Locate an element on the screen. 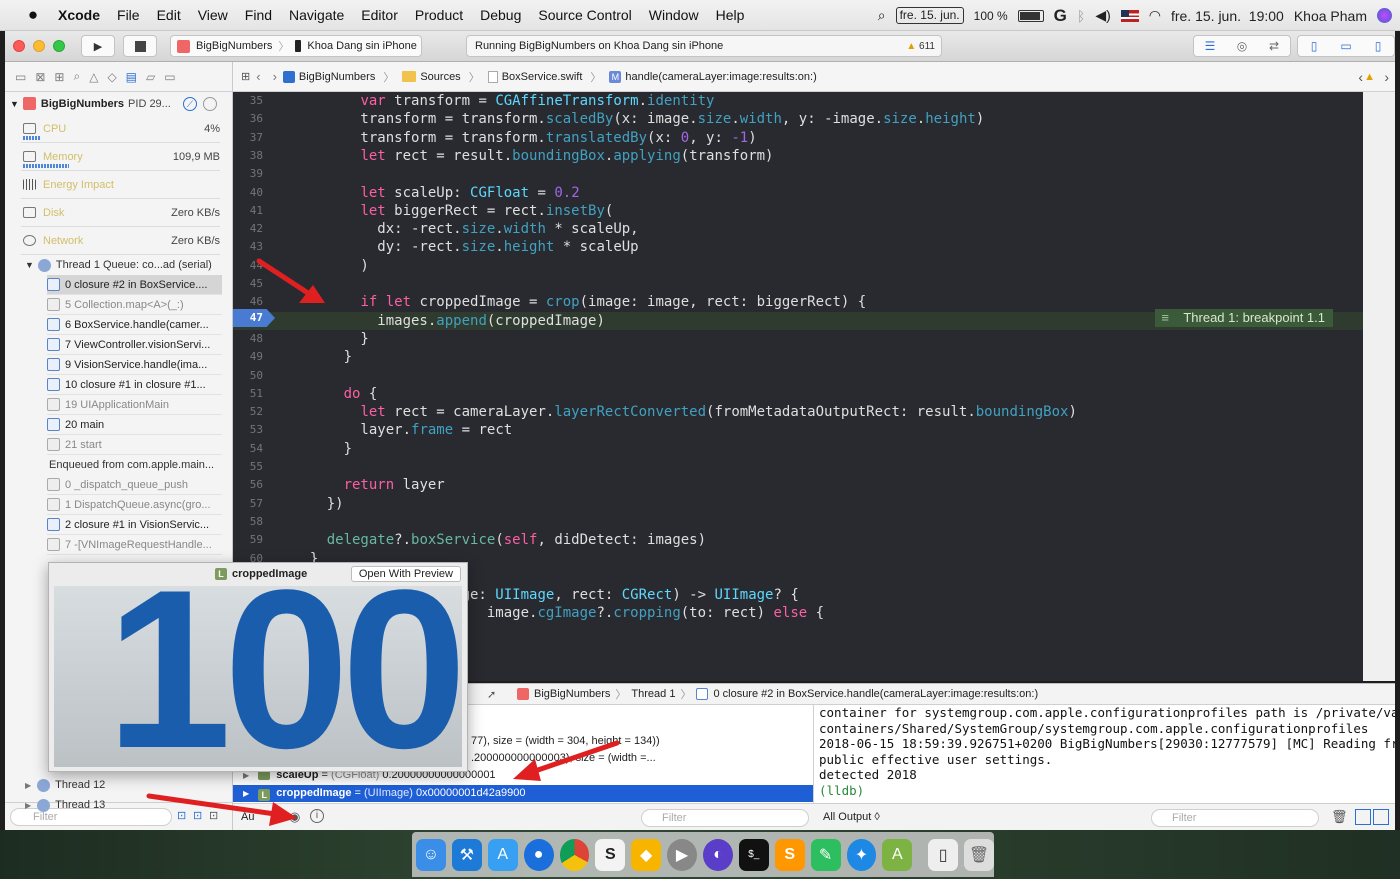 This screenshot has width=1400, height=879. code-line: 50 is located at coordinates (798, 376).